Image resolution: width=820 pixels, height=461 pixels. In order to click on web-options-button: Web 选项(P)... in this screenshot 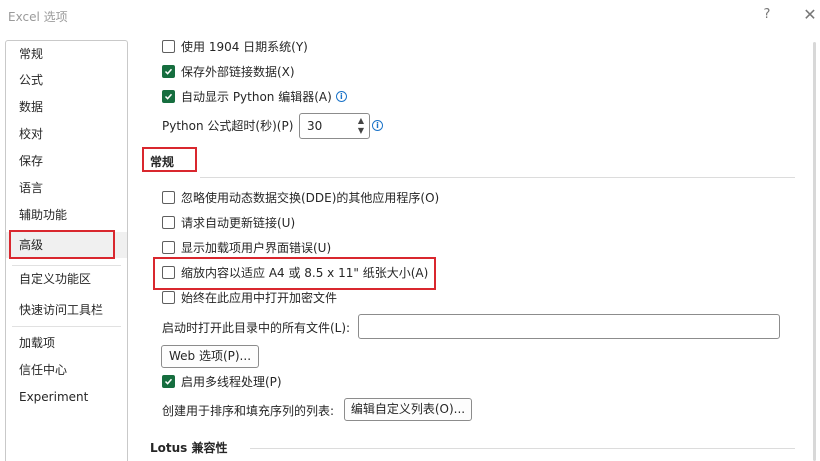, I will do `click(210, 356)`.